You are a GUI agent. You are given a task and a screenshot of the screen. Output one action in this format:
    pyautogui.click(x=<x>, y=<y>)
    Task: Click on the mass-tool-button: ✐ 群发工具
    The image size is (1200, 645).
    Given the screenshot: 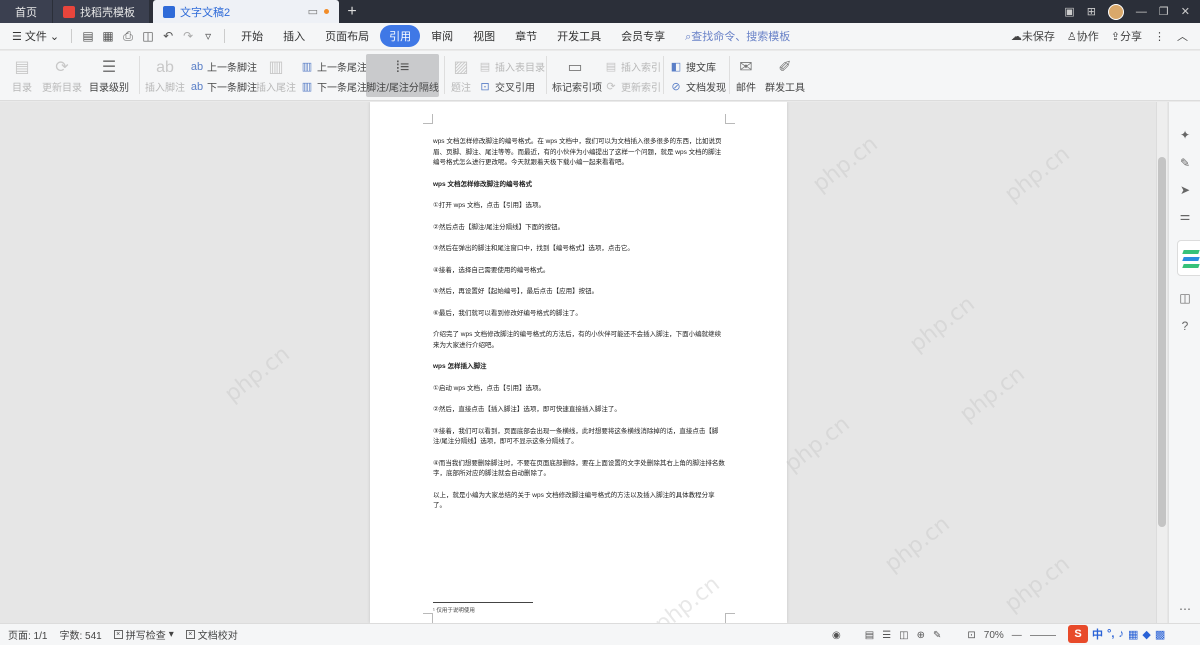 What is the action you would take?
    pyautogui.click(x=785, y=75)
    